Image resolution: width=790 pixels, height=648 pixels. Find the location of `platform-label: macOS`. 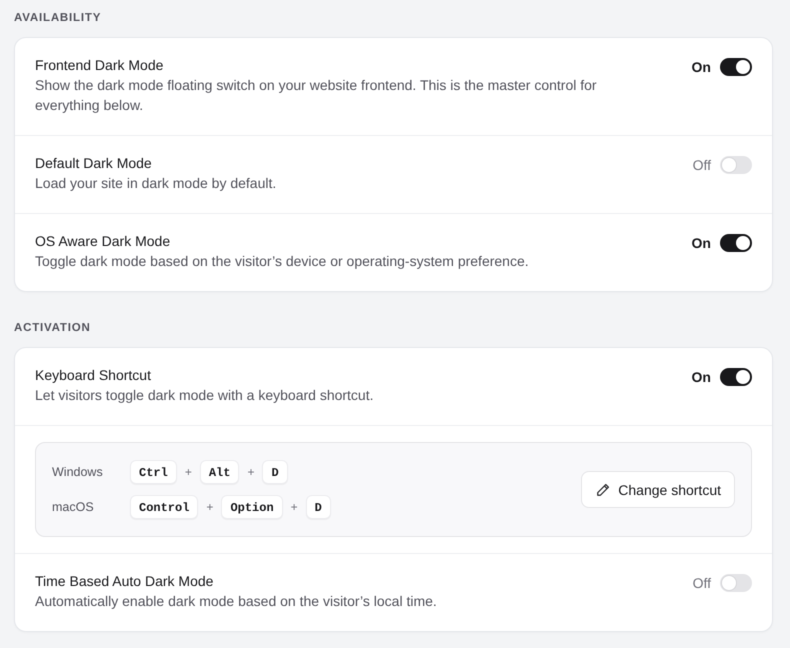

platform-label: macOS is located at coordinates (73, 507).